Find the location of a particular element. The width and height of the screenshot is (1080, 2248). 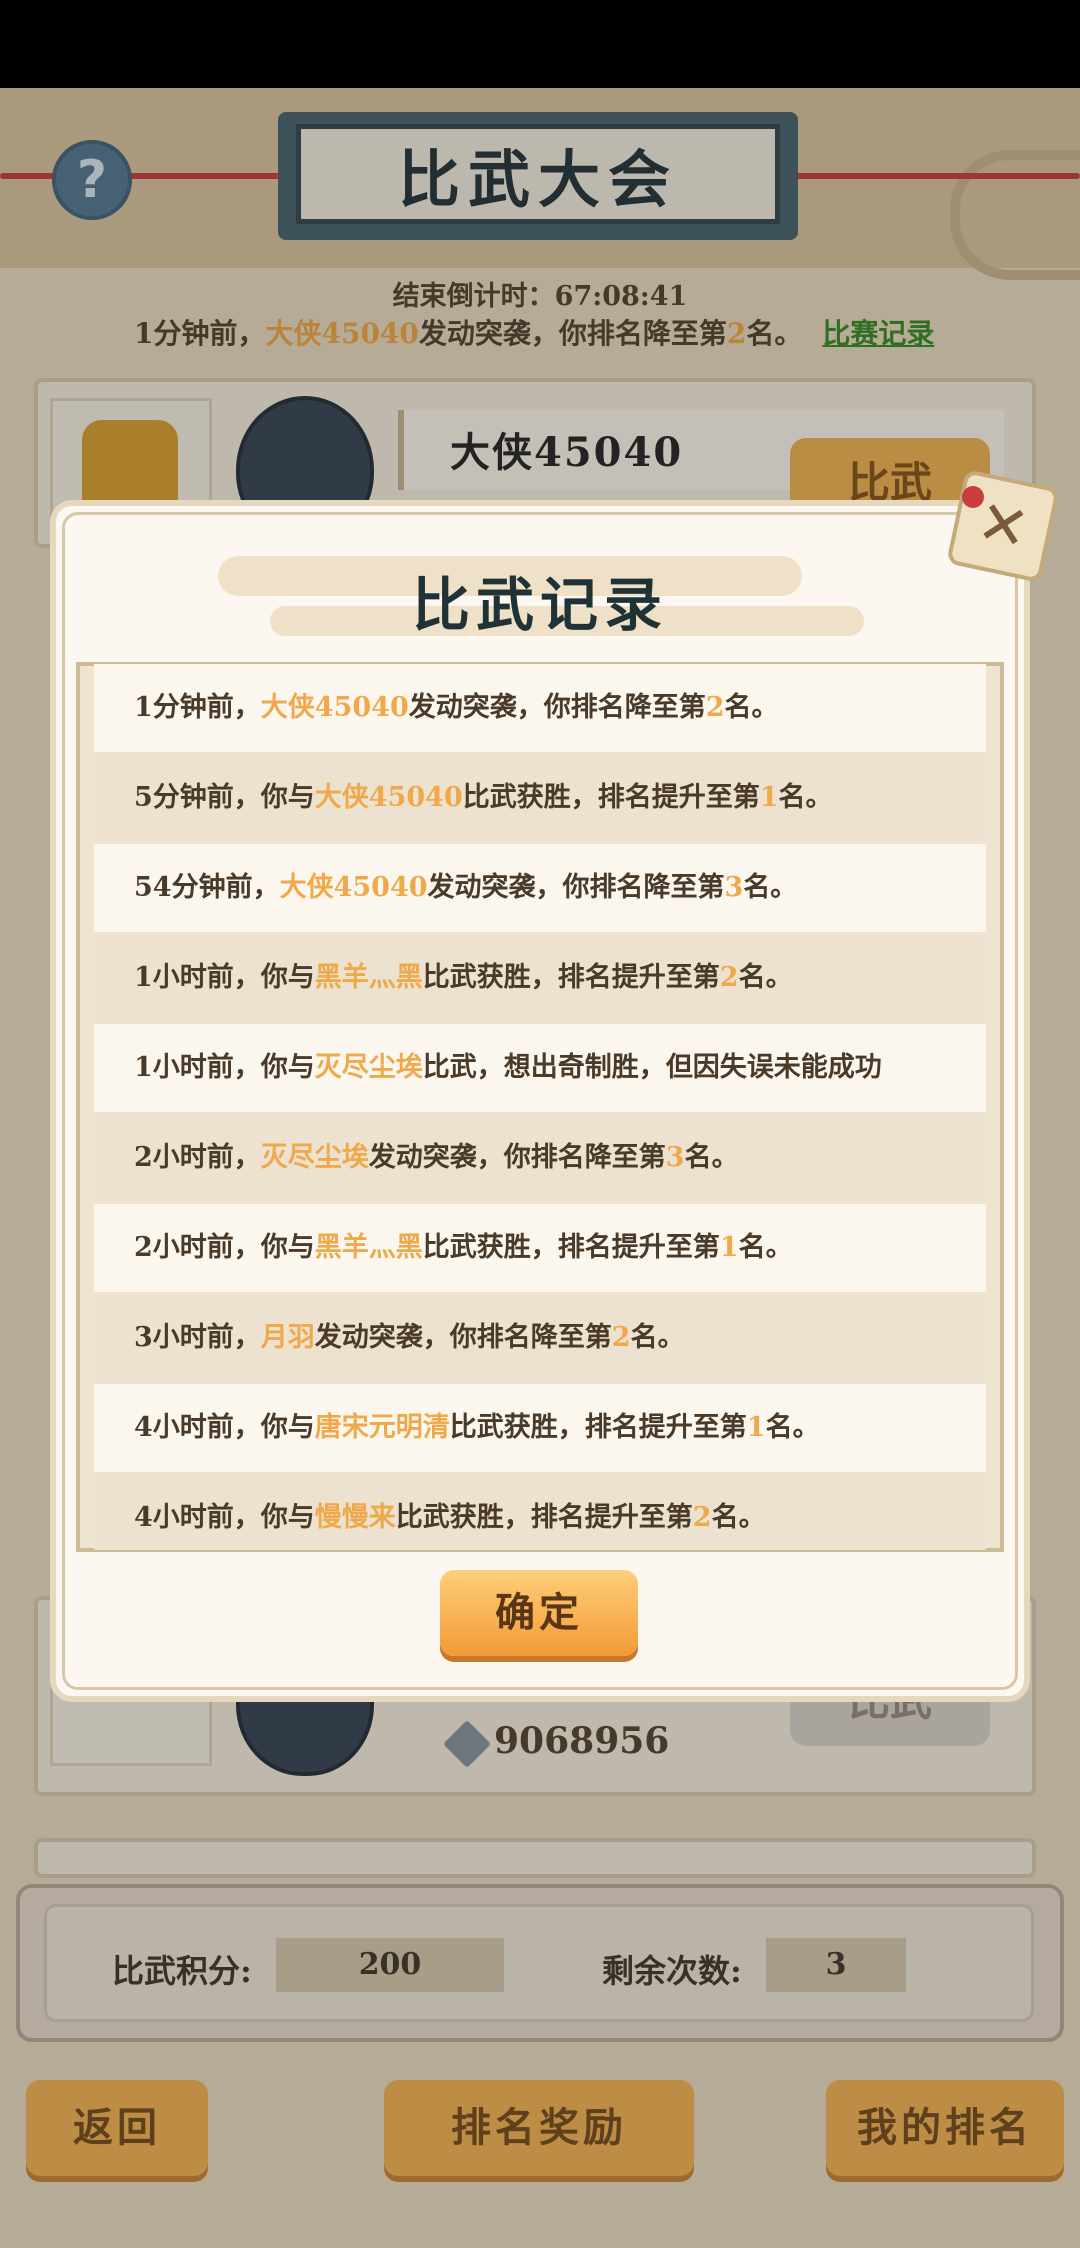

record-text: 2小时前，你与黑羊灬黑比武获胜，排名提升至第1名。 is located at coordinates (463, 1248).